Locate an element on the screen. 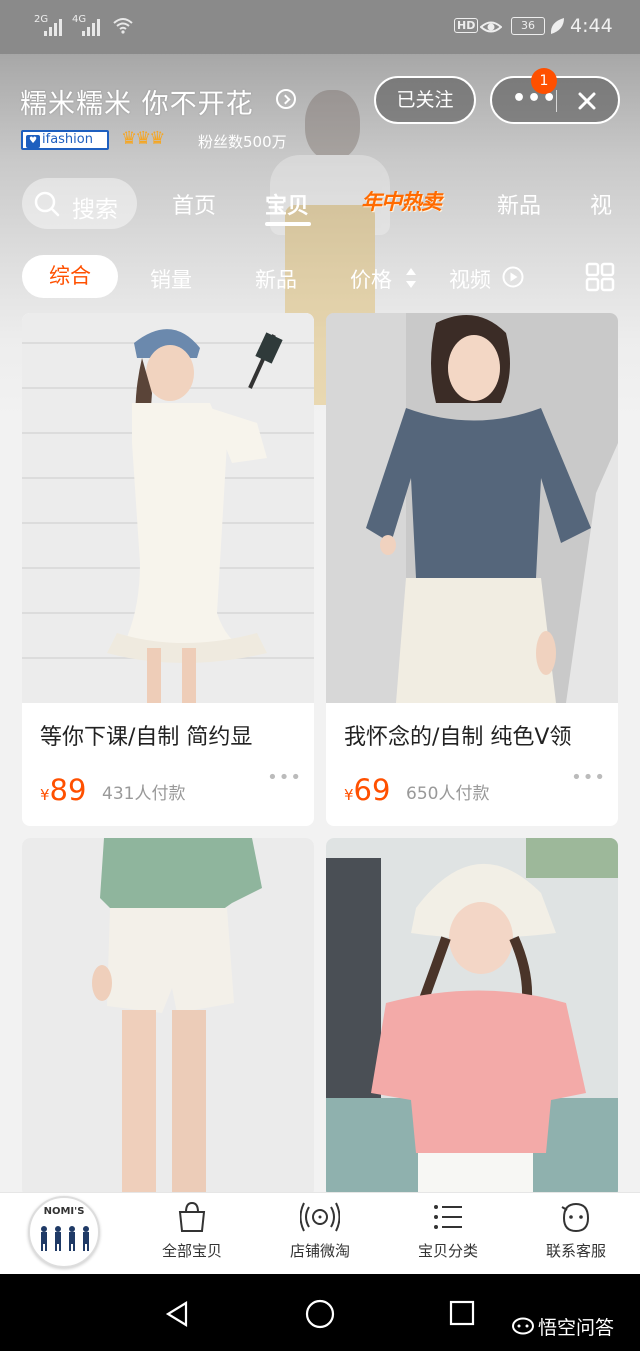 The width and height of the screenshot is (640, 1351). search-tab: 搜索 is located at coordinates (79, 203).